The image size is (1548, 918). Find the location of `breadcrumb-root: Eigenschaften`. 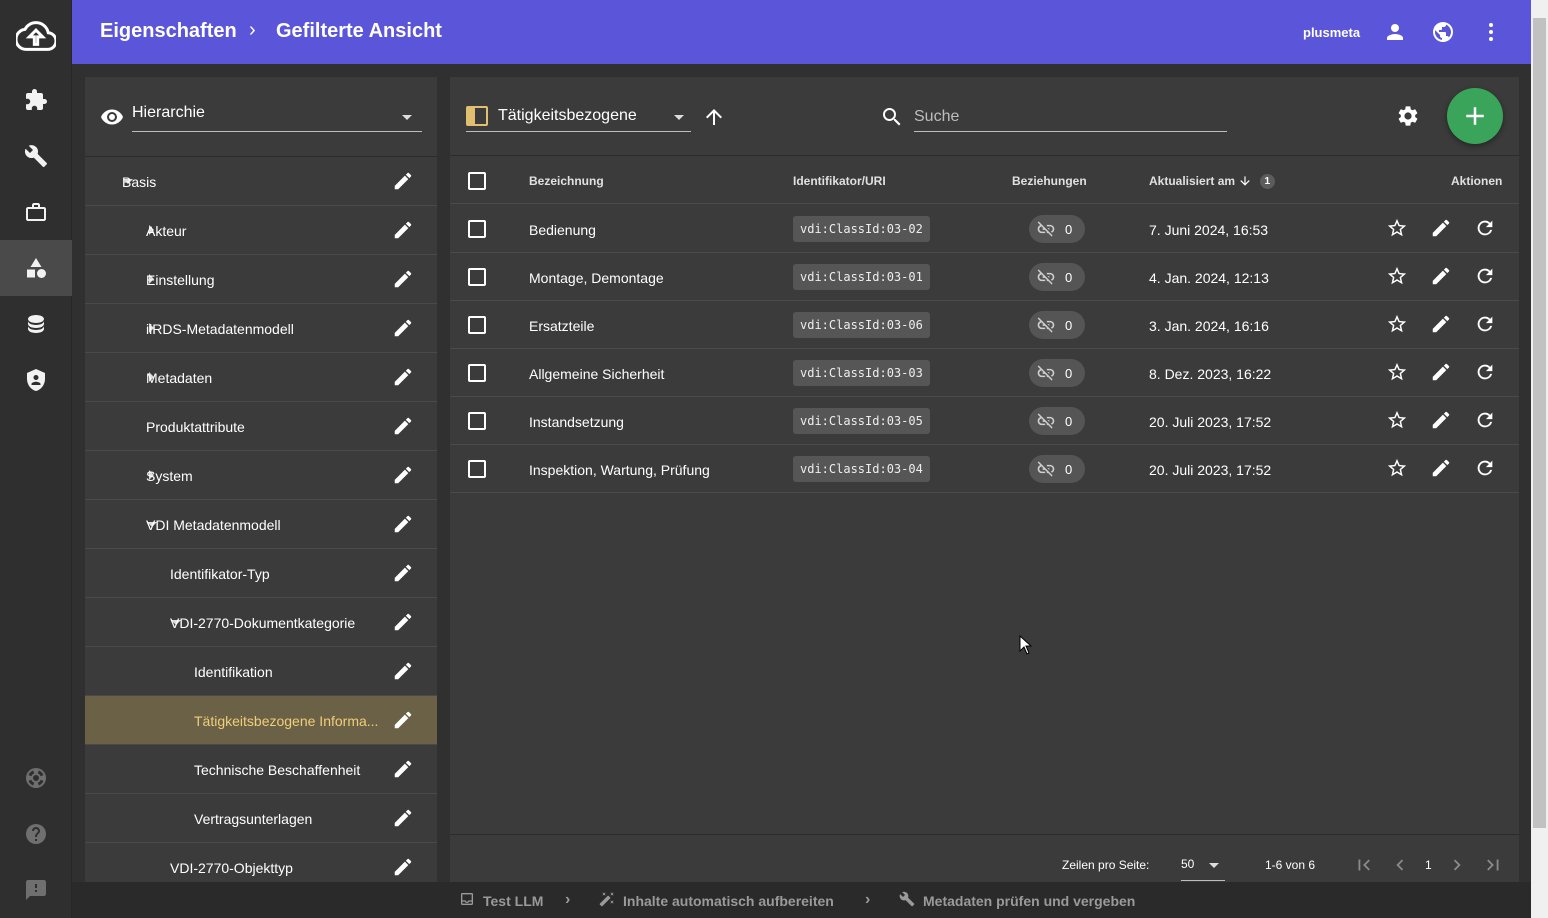

breadcrumb-root: Eigenschaften is located at coordinates (168, 31).